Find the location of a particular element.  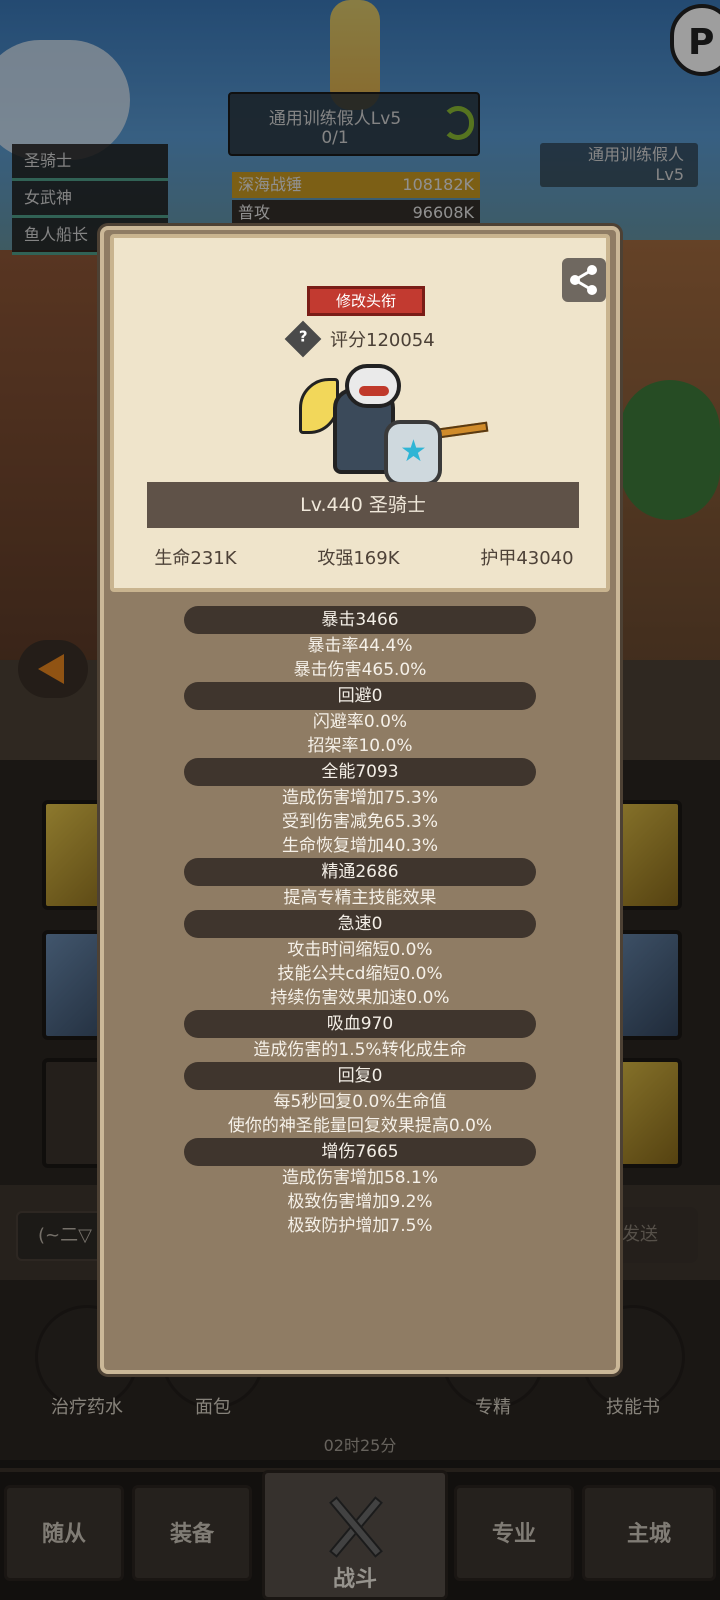

stat-attack-power: 攻强169K is located at coordinates (358, 558).